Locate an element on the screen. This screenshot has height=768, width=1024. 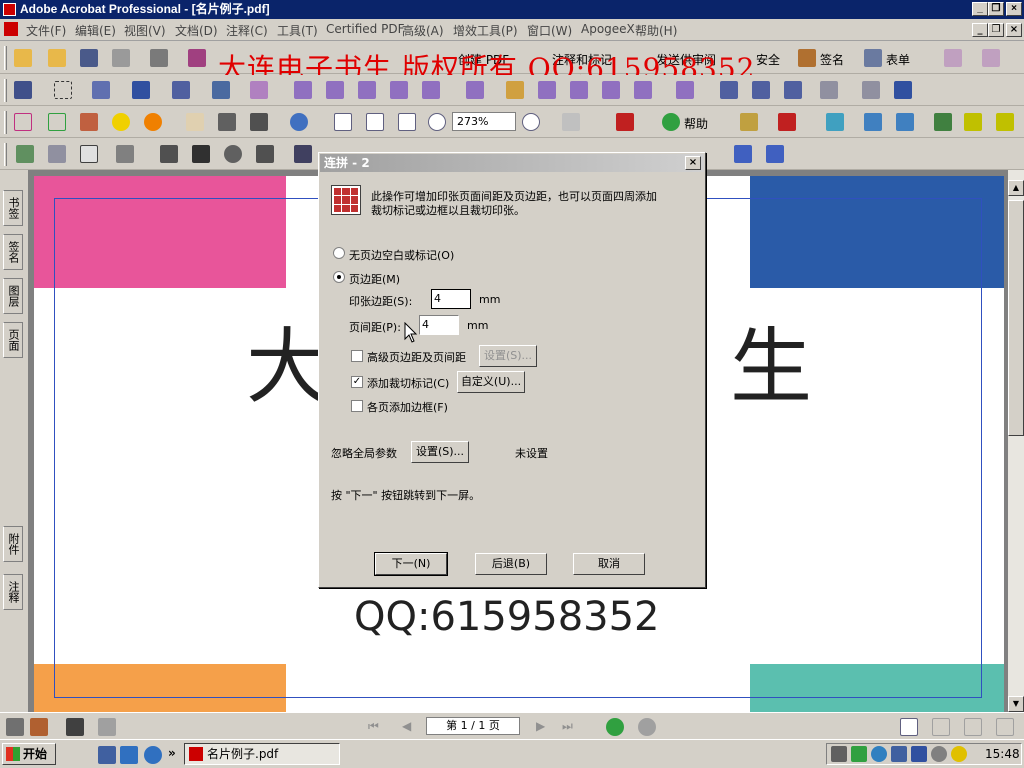
ym-logo-icon is located at coordinates (625, 122).